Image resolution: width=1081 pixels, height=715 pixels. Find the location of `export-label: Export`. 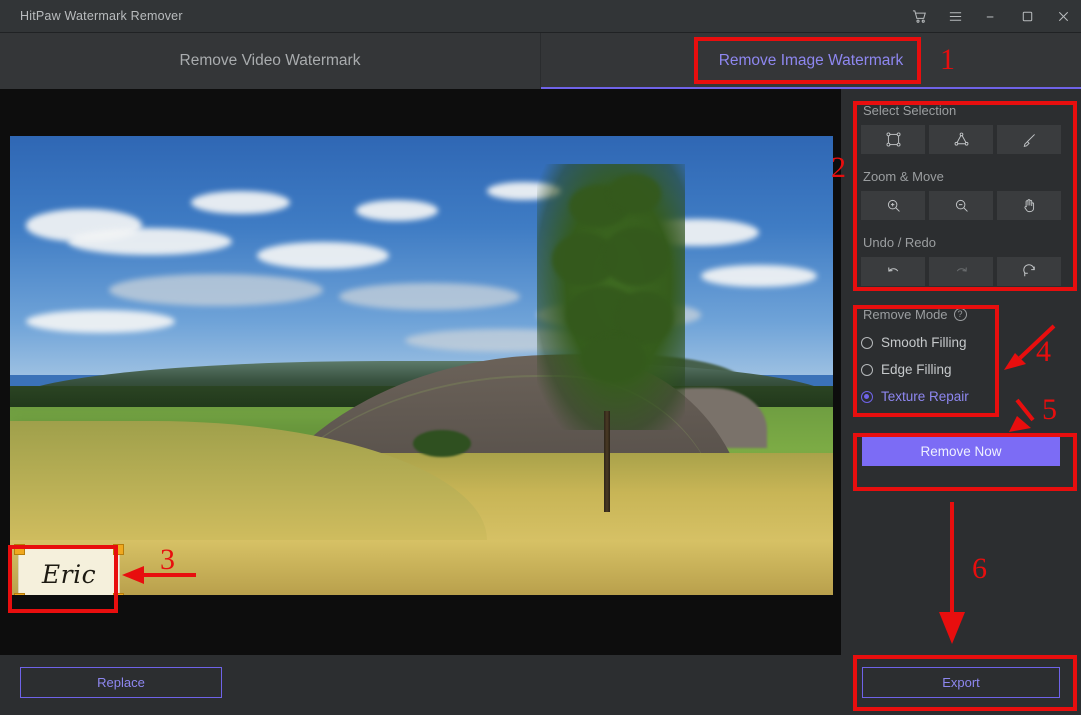

export-label: Export is located at coordinates (961, 682).